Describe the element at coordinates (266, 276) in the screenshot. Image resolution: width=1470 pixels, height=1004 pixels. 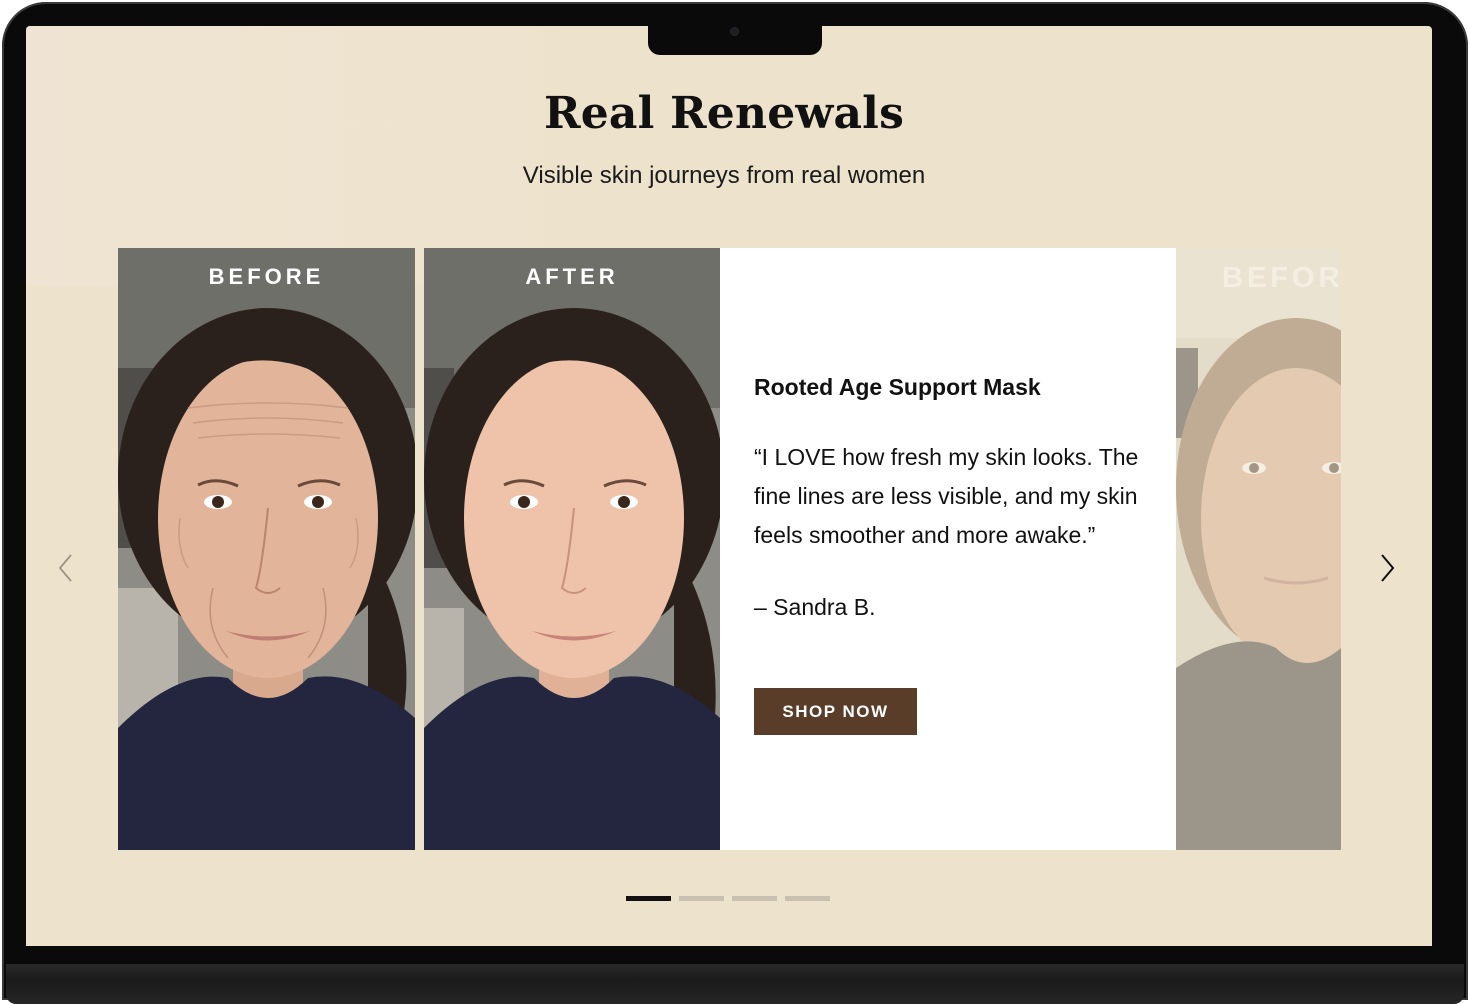
I see `before-label: BEFORE` at that location.